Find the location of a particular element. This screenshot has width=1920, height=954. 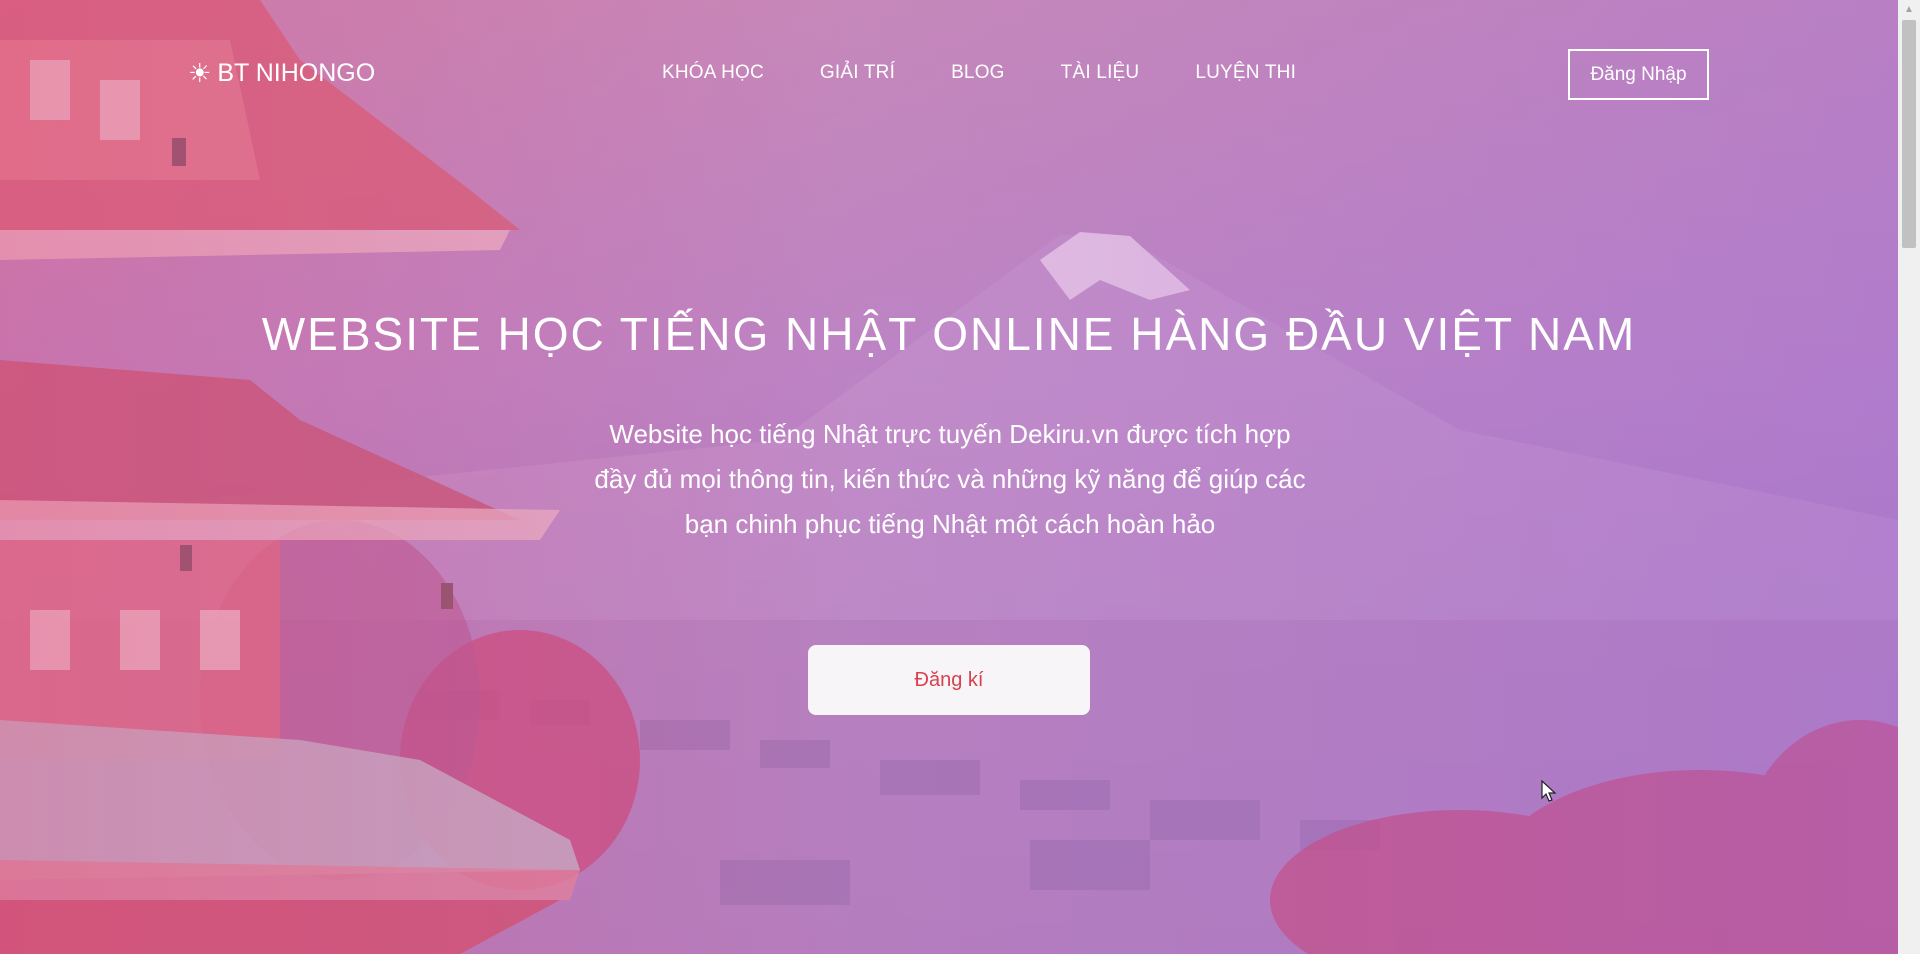

nav-item-giai-tri: GIẢI TRÍ is located at coordinates (857, 73).